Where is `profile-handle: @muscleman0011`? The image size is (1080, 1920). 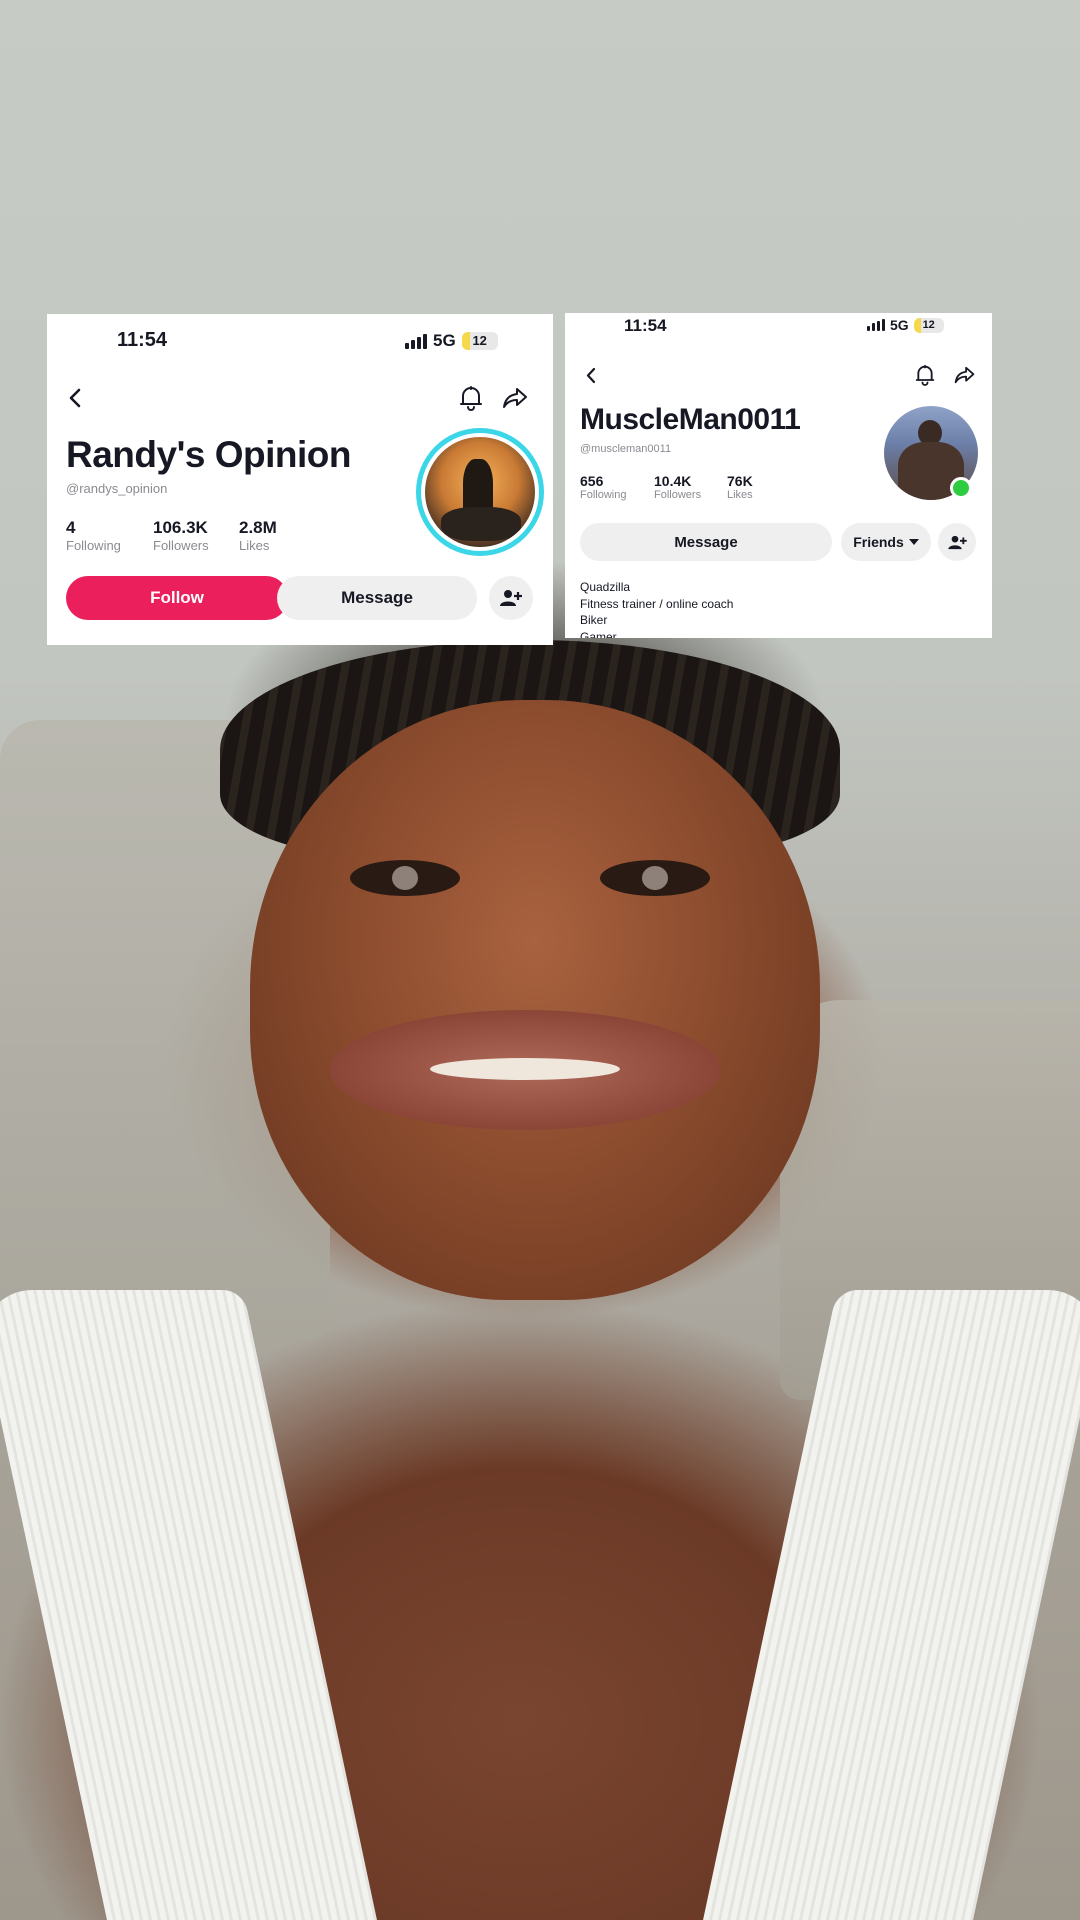 profile-handle: @muscleman0011 is located at coordinates (626, 449).